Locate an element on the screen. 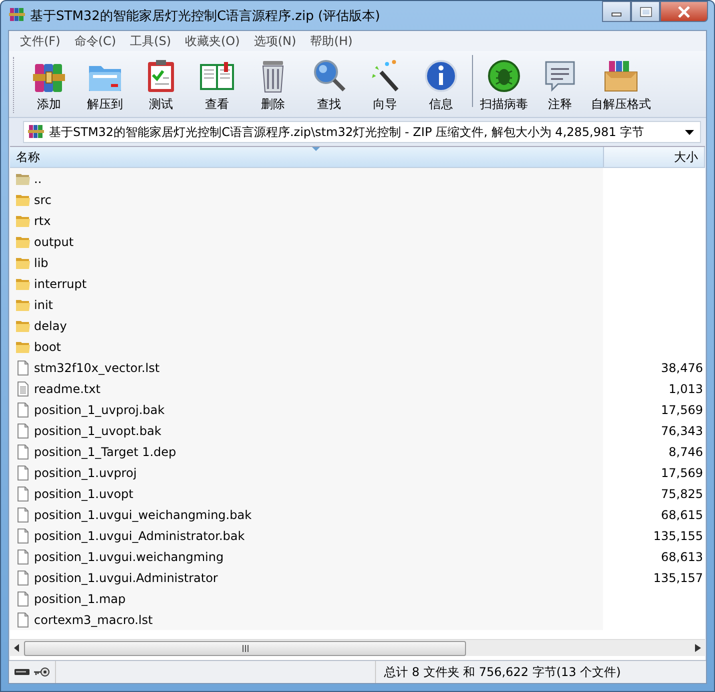 The width and height of the screenshot is (715, 692). file-size: 76,343 is located at coordinates (682, 431).